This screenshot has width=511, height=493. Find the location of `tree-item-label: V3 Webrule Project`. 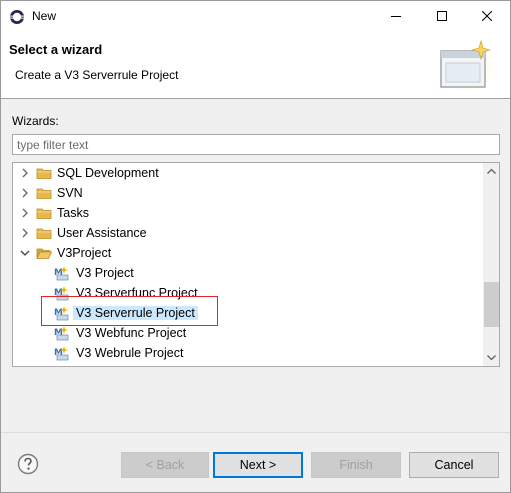

tree-item-label: V3 Webrule Project is located at coordinates (130, 353).